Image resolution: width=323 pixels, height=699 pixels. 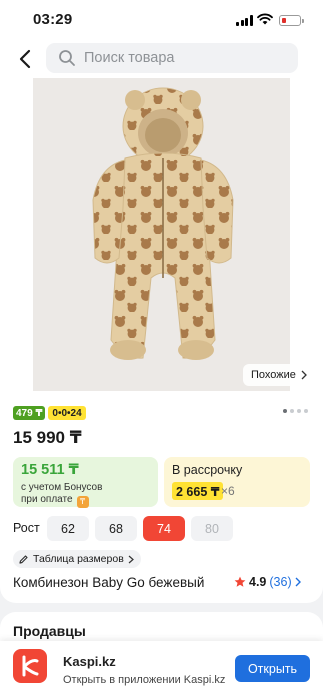 I want to click on gallery-pagination, so click(x=295, y=411).